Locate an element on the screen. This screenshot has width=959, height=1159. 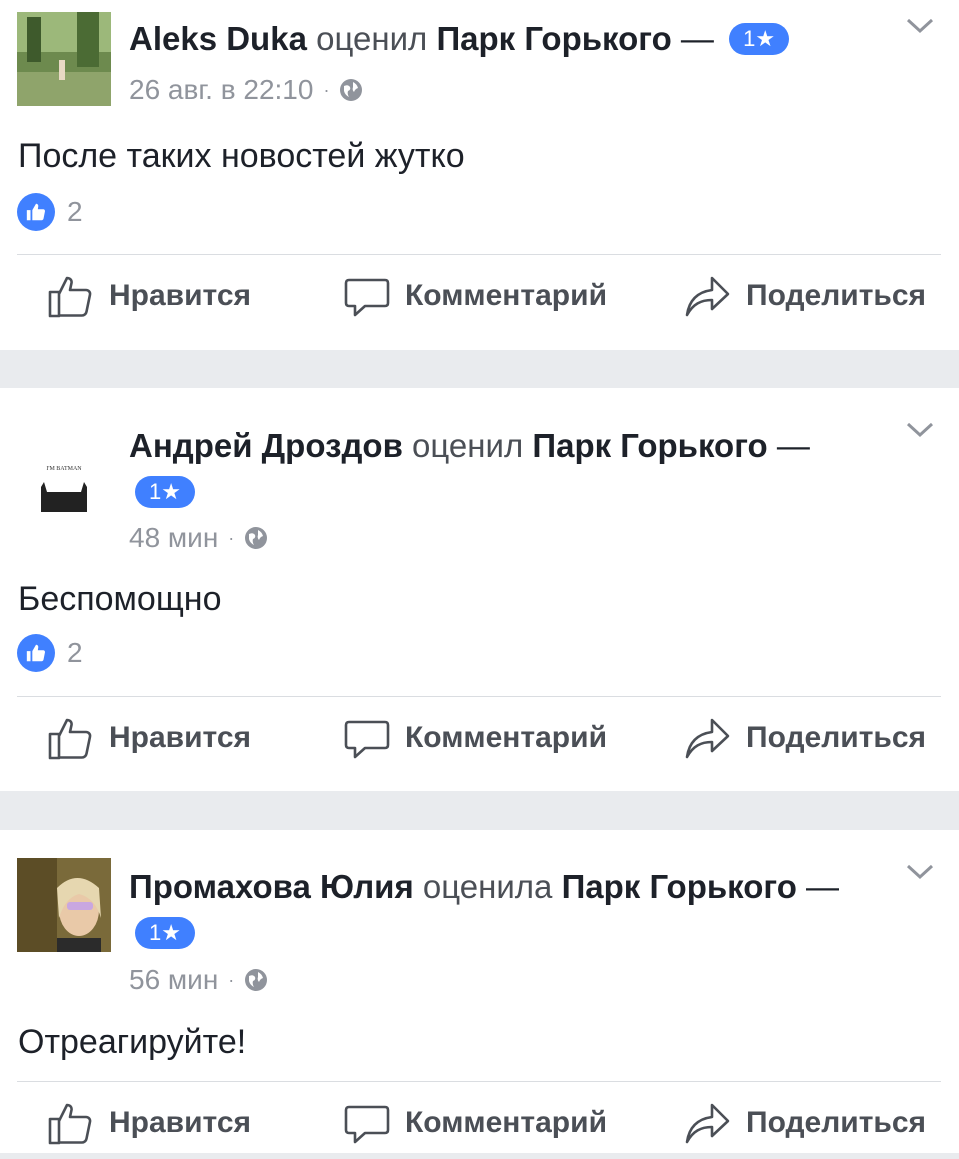
post-meta: 56 мин · is located at coordinates (198, 980).